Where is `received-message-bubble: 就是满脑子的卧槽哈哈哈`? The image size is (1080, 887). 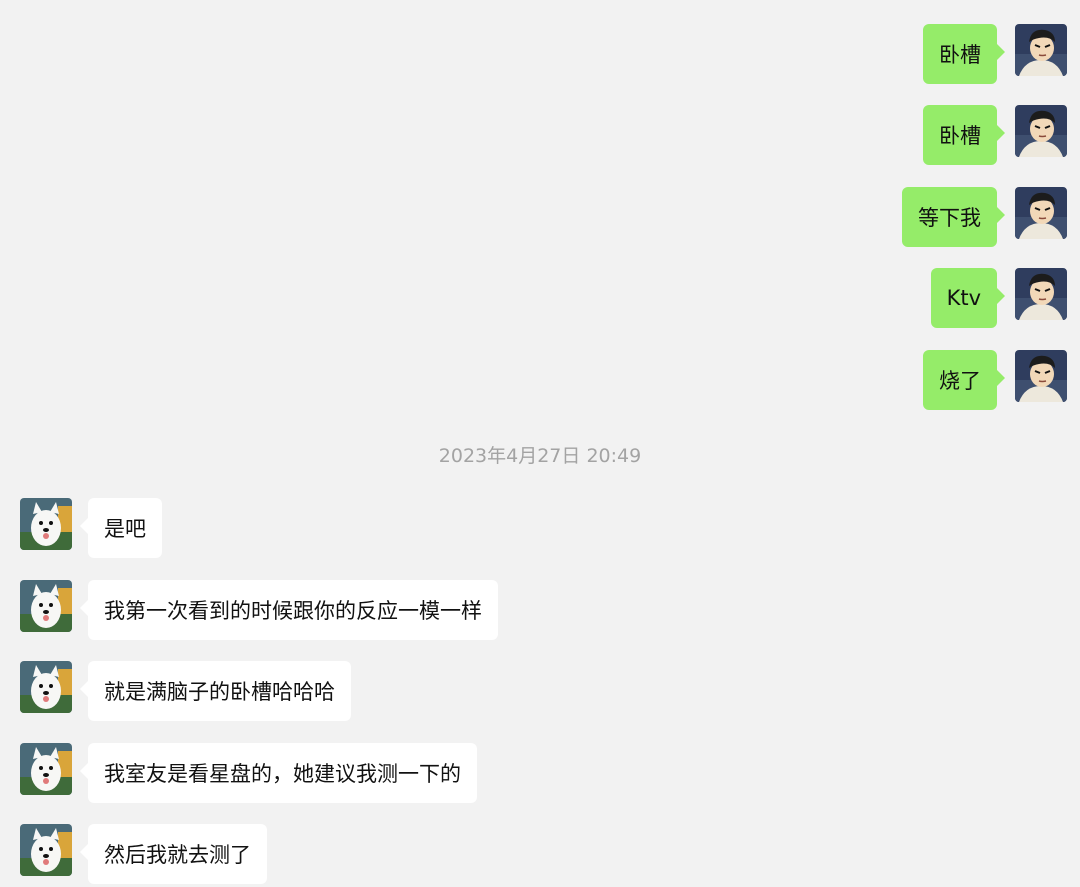
received-message-bubble: 就是满脑子的卧槽哈哈哈 is located at coordinates (215, 691).